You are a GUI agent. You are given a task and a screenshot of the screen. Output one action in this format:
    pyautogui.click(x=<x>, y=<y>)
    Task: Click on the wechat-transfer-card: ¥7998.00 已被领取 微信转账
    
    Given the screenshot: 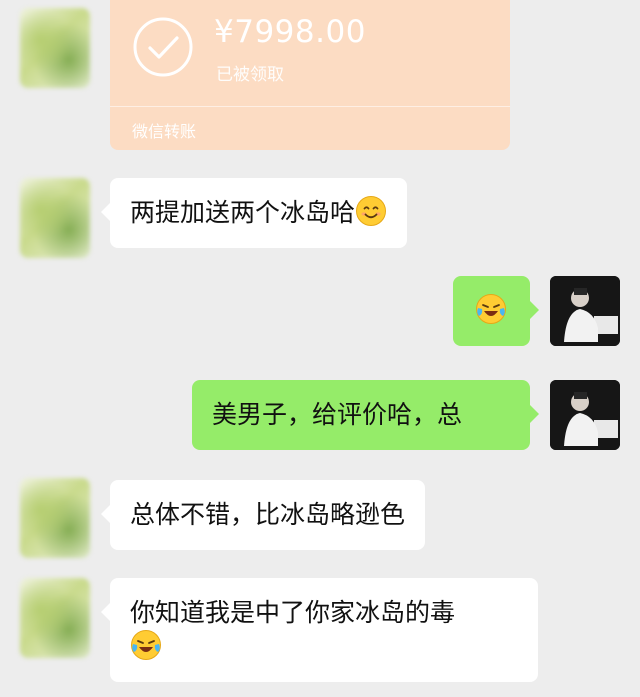 What is the action you would take?
    pyautogui.click(x=310, y=75)
    